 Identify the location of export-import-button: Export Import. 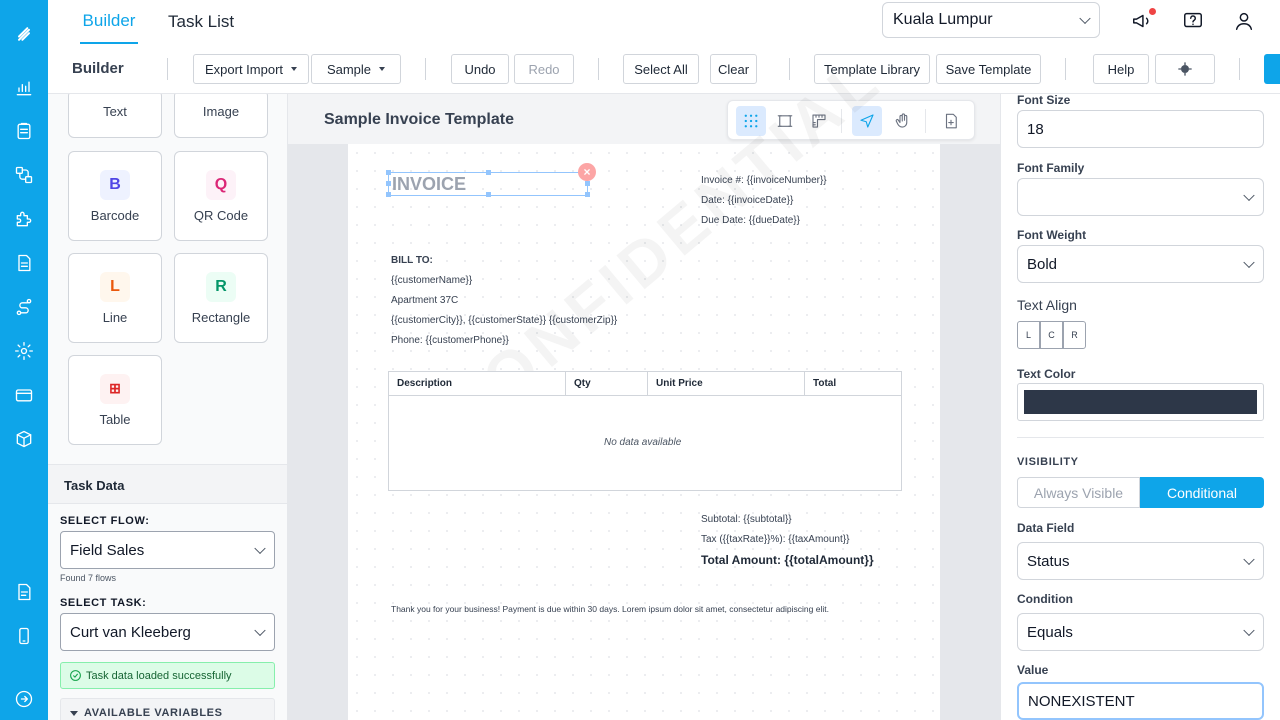
(251, 69).